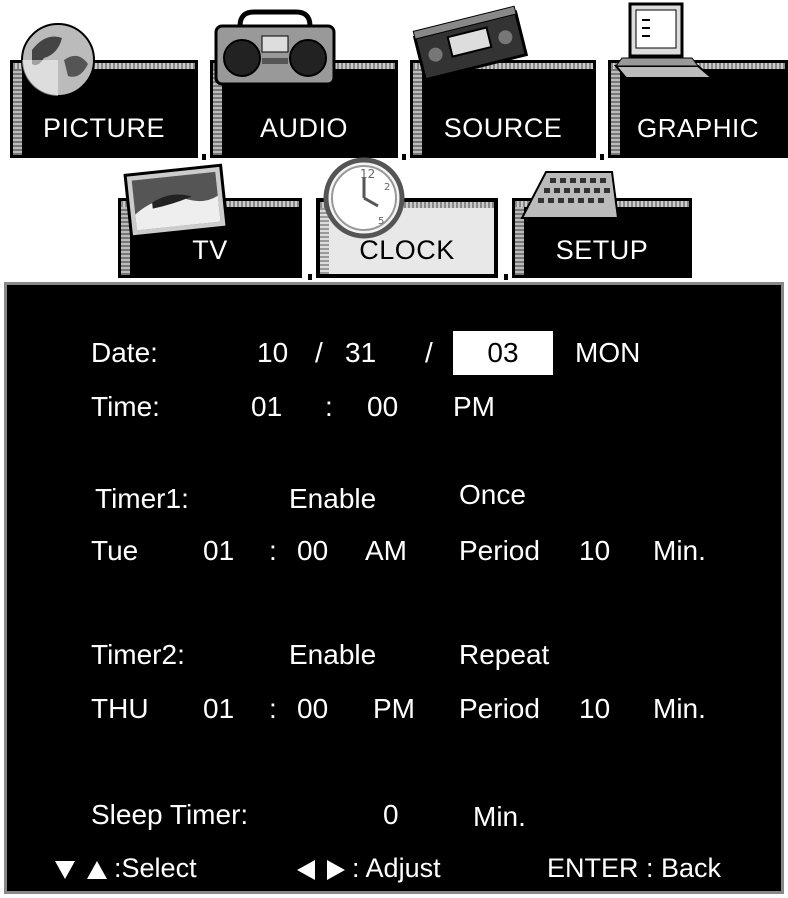 This screenshot has width=788, height=898. I want to click on right-arrow-icon, so click(335, 869).